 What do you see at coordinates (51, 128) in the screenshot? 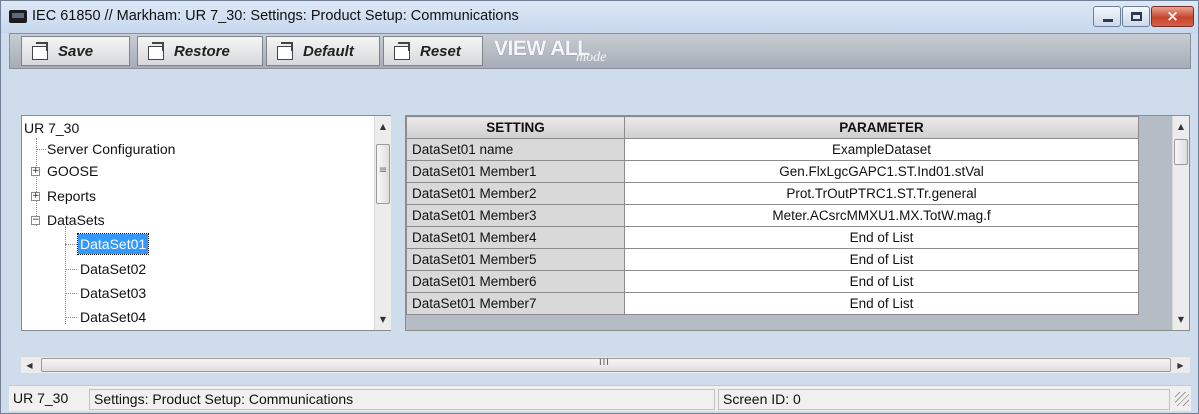
I see `tree-root: UR 7_30` at bounding box center [51, 128].